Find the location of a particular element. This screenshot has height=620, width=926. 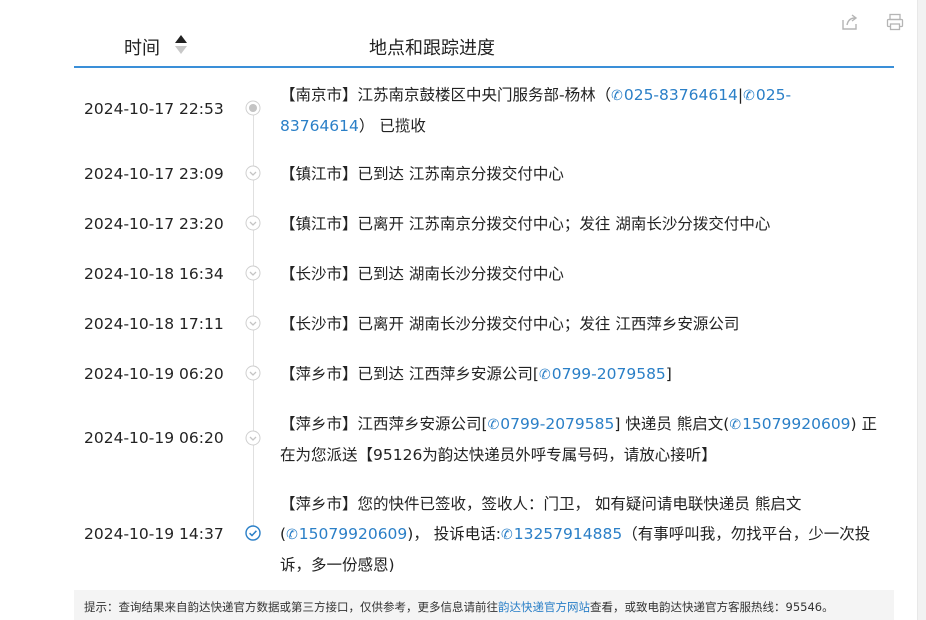

time-column-header: 时间 is located at coordinates (142, 48).